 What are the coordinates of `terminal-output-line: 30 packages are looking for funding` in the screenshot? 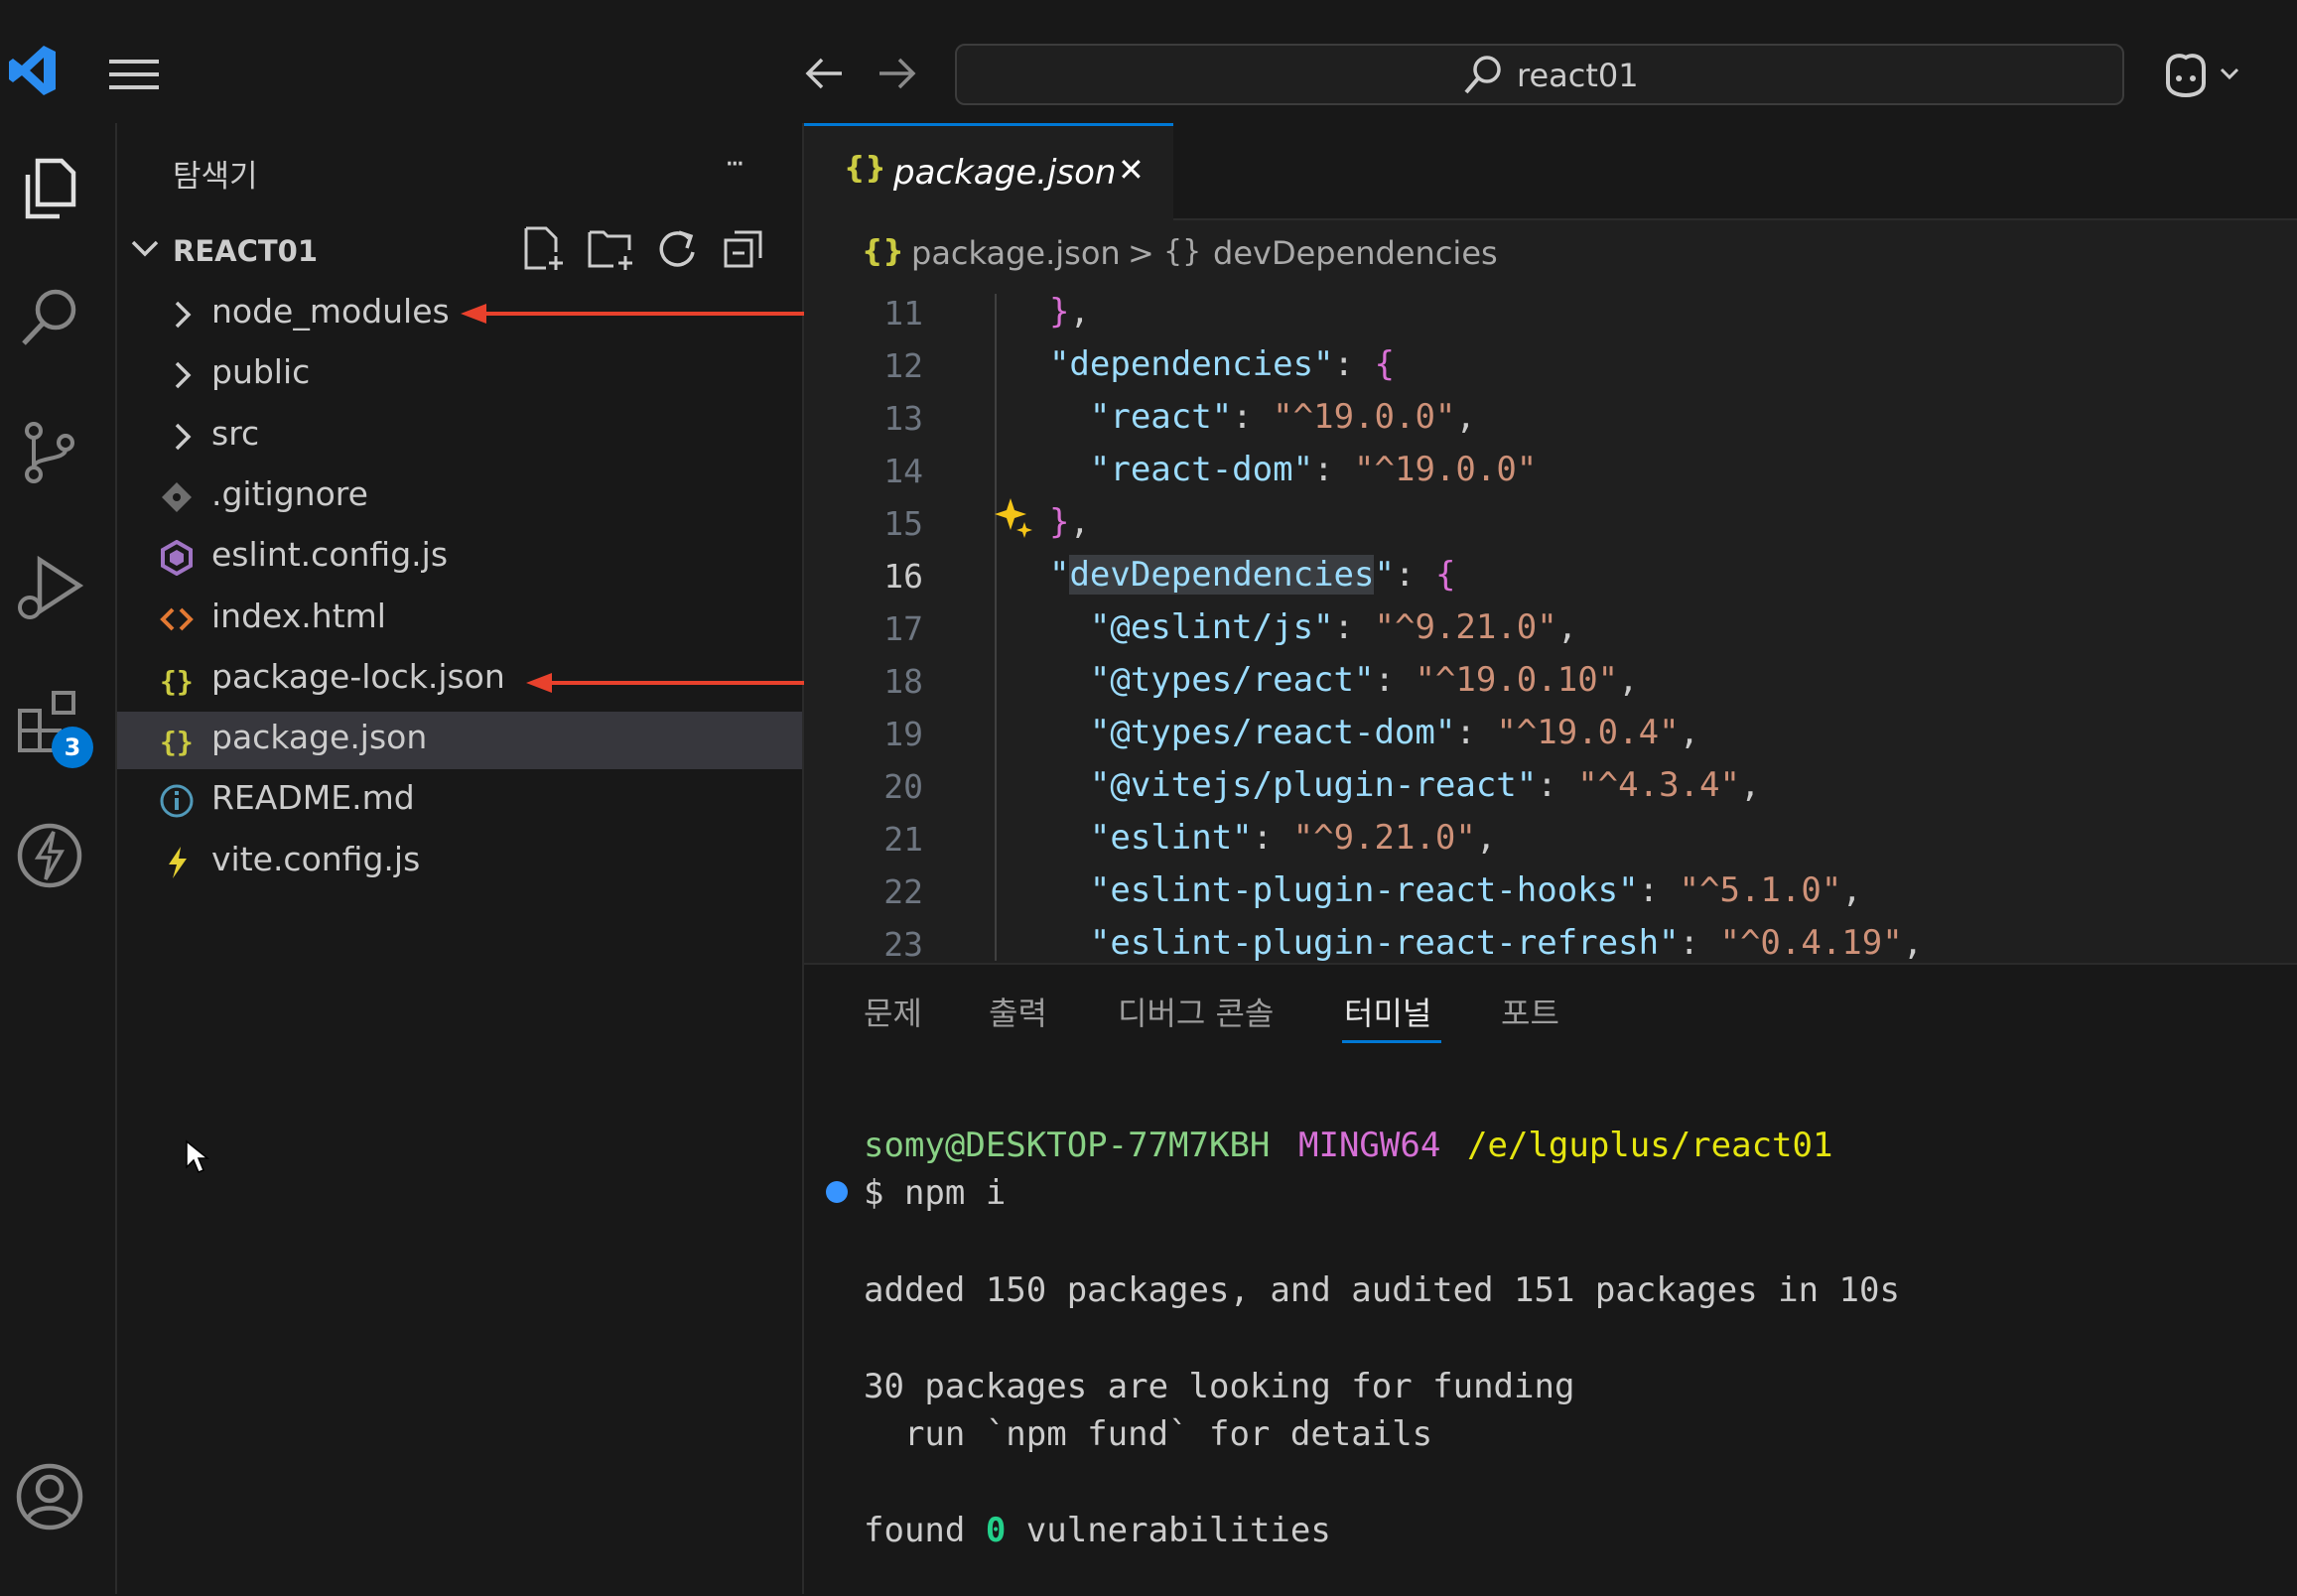 It's located at (1219, 1387).